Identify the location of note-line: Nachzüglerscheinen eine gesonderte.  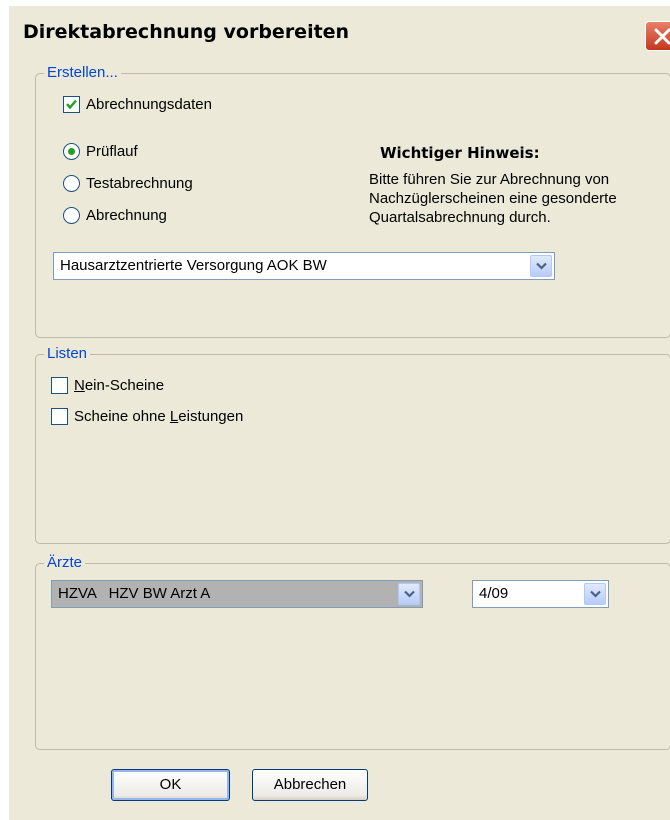
(493, 198).